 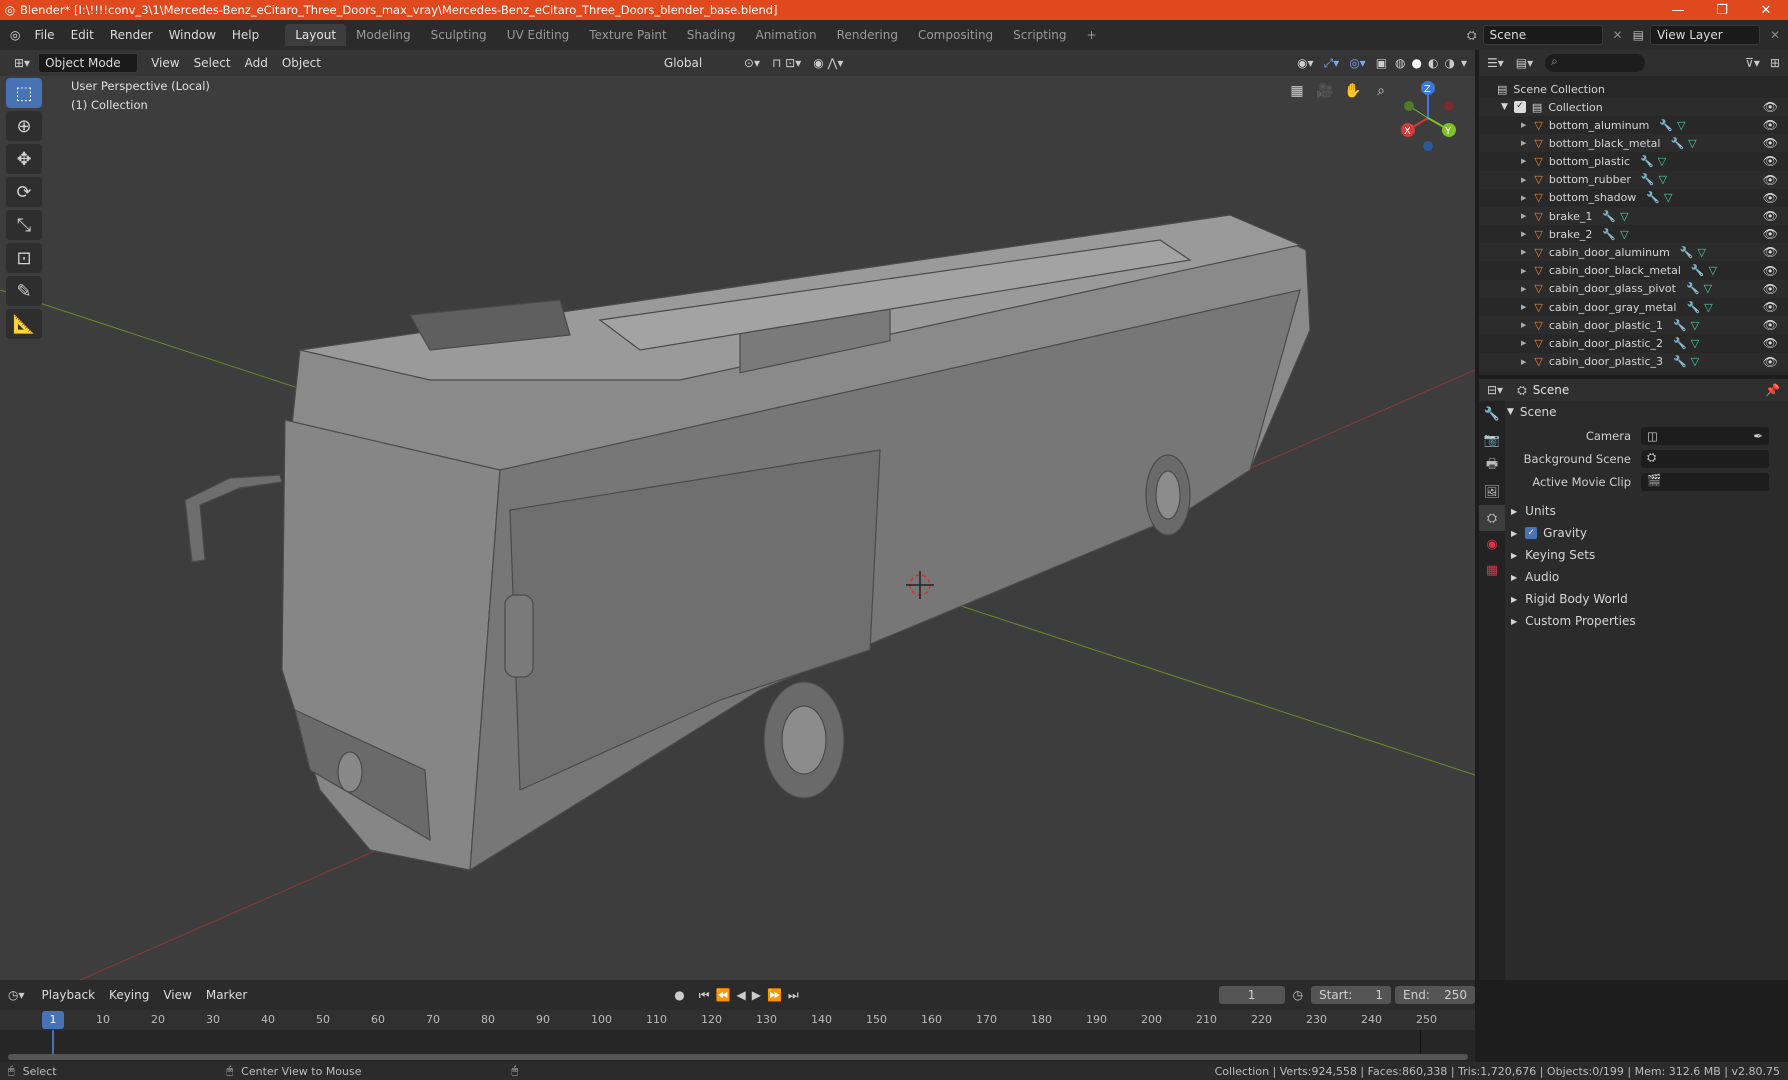 What do you see at coordinates (1722, 10) in the screenshot?
I see `maximize-button: ❐` at bounding box center [1722, 10].